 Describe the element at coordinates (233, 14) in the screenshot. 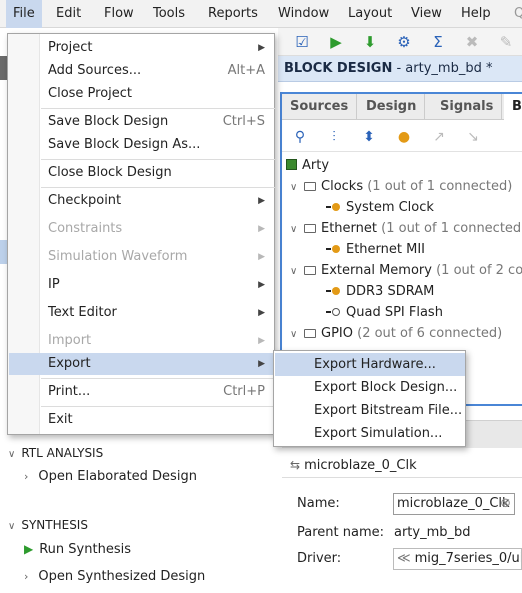

I see `menu-reports: Reports` at that location.